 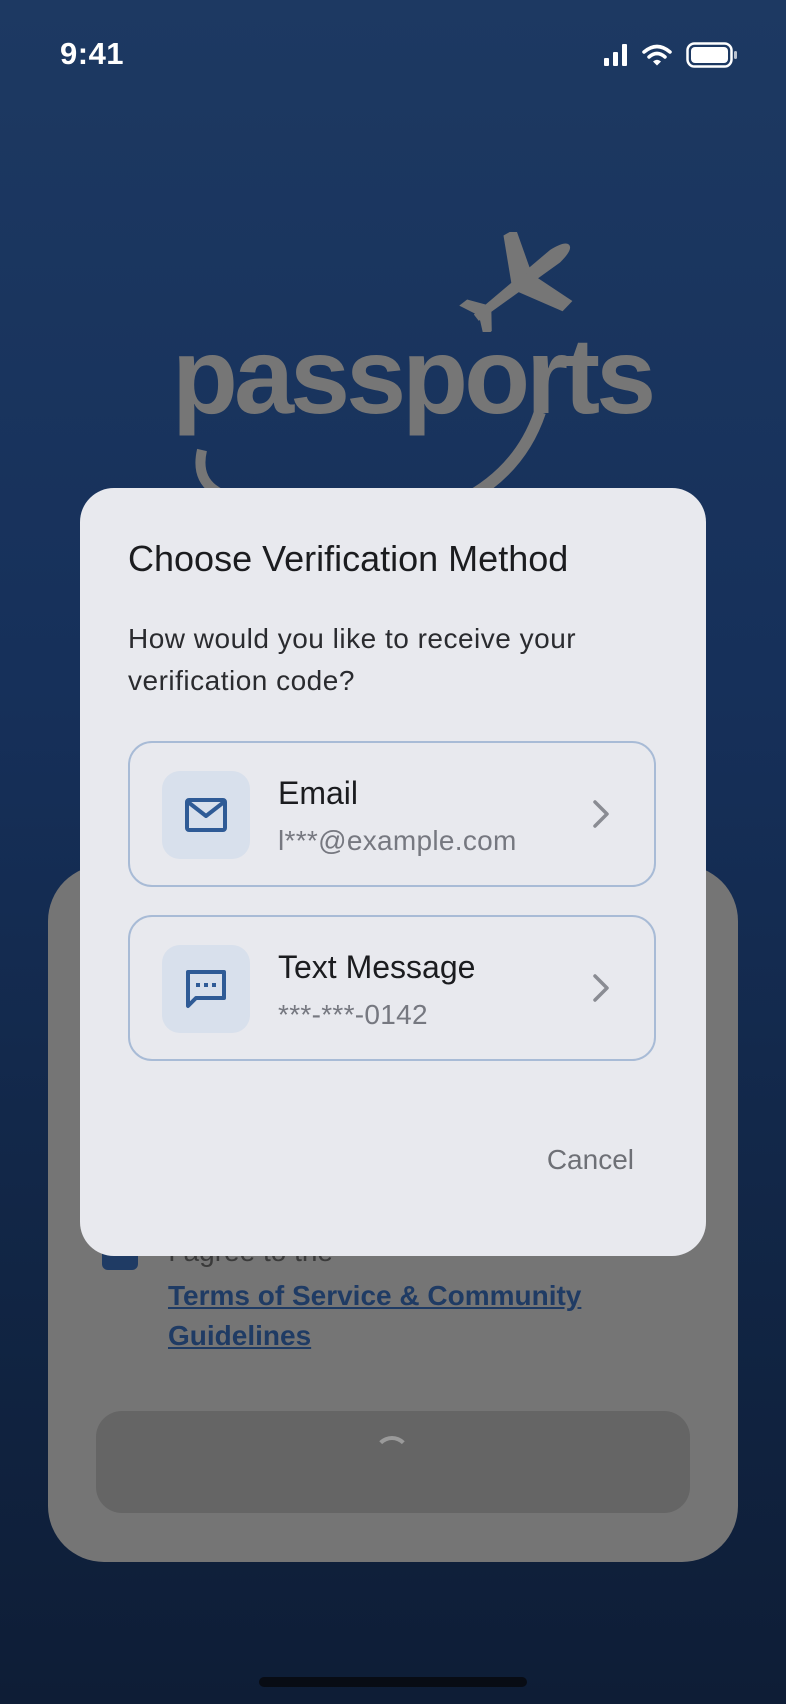 What do you see at coordinates (393, 1682) in the screenshot?
I see `home-indicator` at bounding box center [393, 1682].